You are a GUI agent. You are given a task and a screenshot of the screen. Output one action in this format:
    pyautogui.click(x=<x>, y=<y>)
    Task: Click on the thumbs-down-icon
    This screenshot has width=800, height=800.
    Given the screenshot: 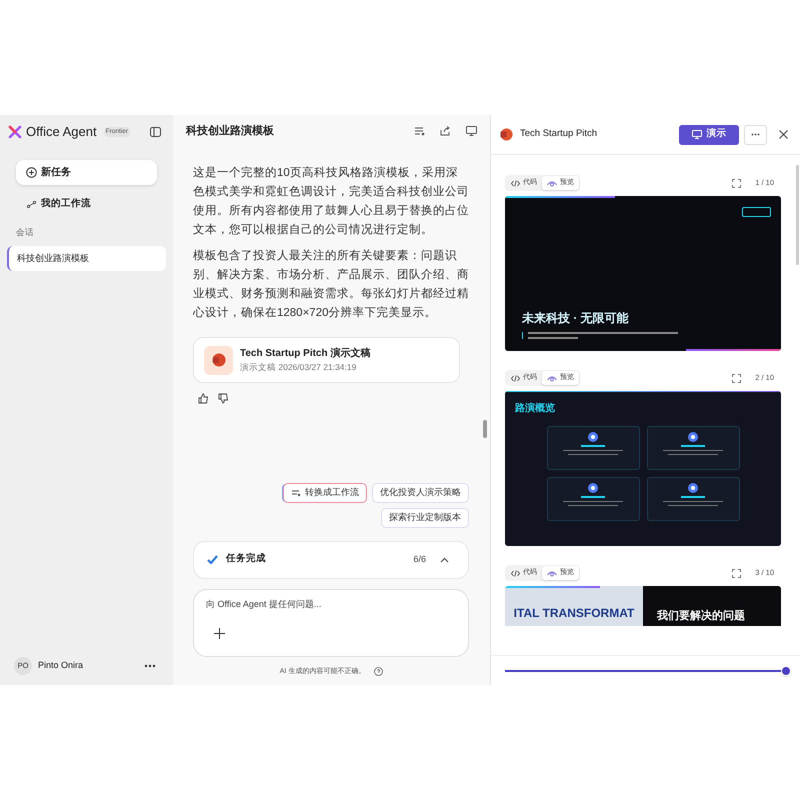 What is the action you would take?
    pyautogui.click(x=223, y=398)
    